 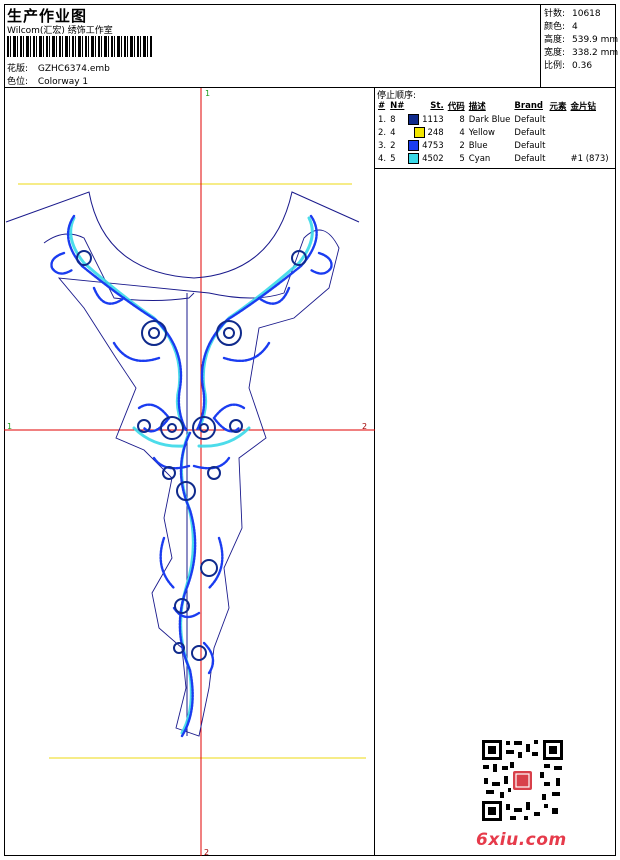 What do you see at coordinates (393, 158) in the screenshot?
I see `needle-number: 5` at bounding box center [393, 158].